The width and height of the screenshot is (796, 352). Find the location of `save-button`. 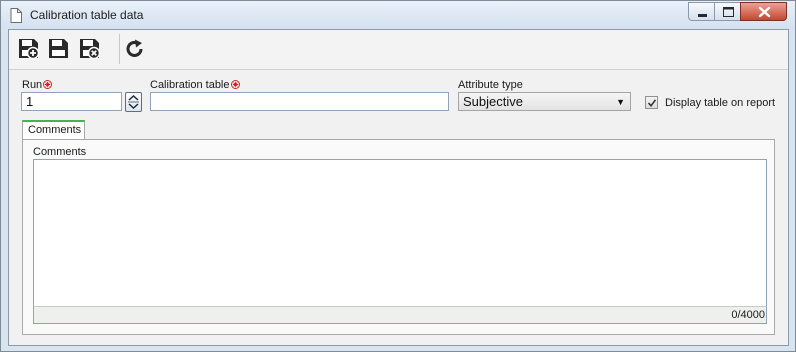

save-button is located at coordinates (59, 49).